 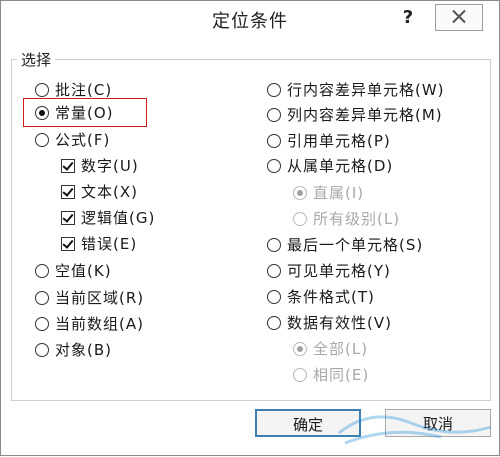 I want to click on group-label: 选择, so click(x=36, y=59).